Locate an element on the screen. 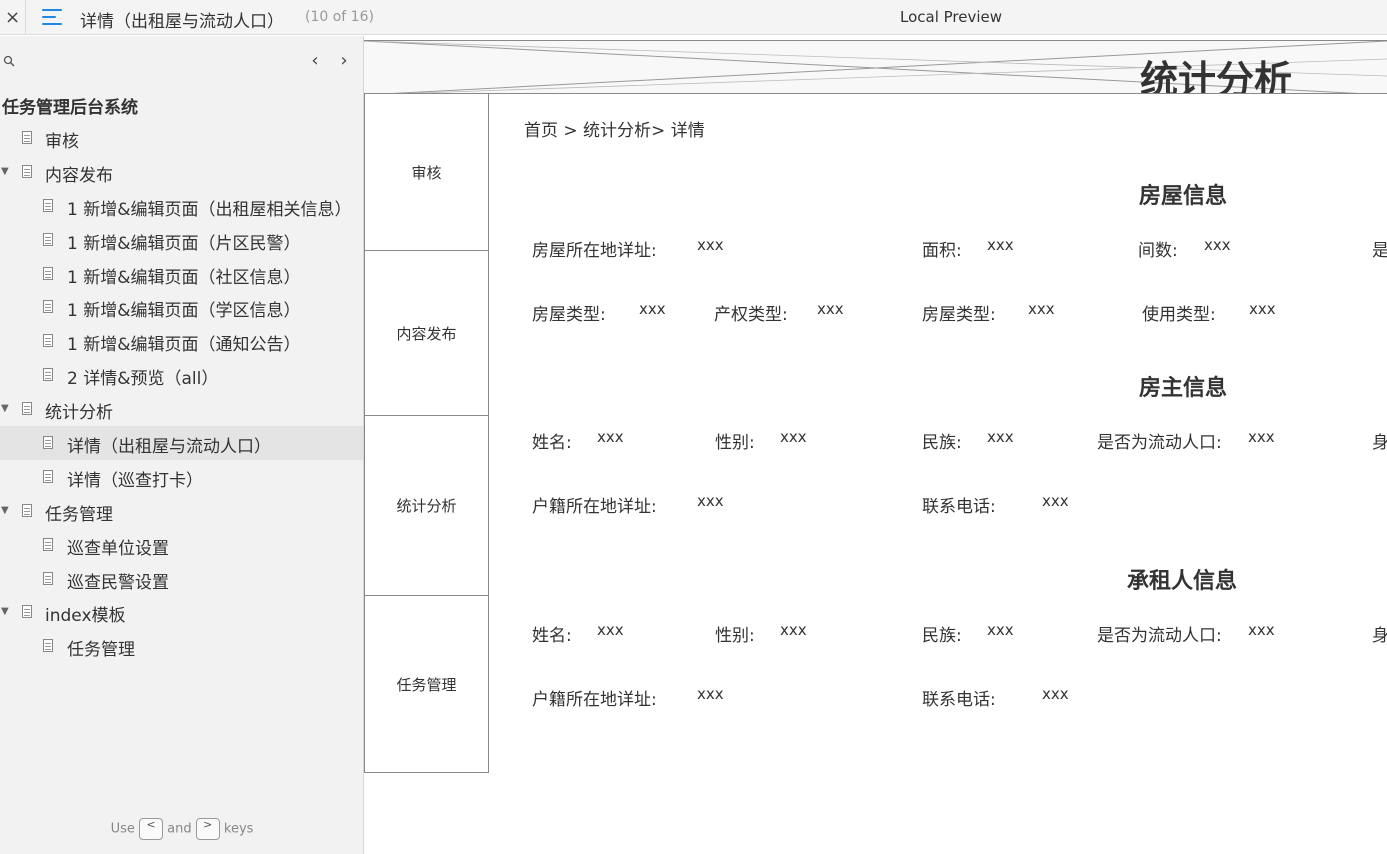  tree-root-label: 任务管理后台系统 is located at coordinates (70, 108).